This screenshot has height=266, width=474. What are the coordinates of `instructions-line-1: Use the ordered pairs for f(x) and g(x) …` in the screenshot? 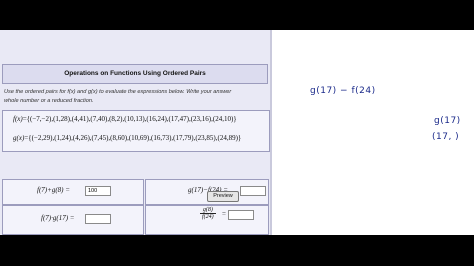 It's located at (118, 92).